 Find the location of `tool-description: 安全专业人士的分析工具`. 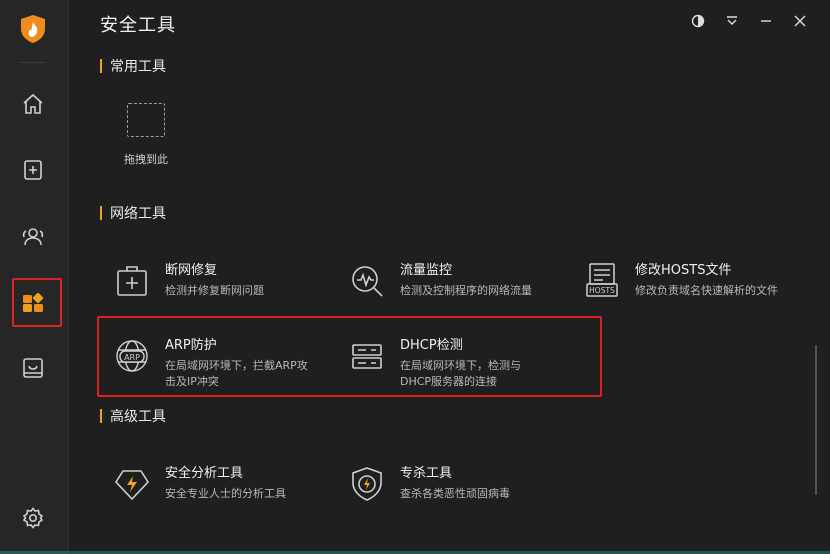

tool-description: 安全专业人士的分析工具 is located at coordinates (225, 493).